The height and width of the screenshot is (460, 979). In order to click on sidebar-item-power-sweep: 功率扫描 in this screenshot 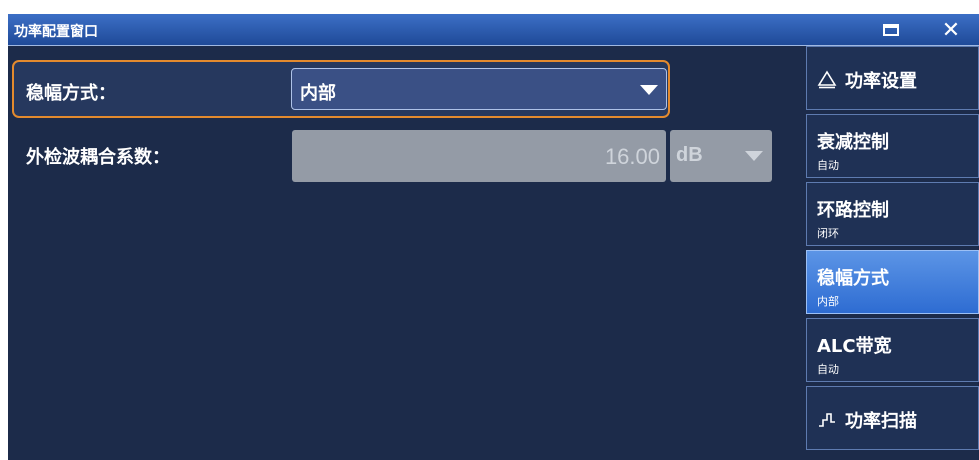, I will do `click(892, 418)`.